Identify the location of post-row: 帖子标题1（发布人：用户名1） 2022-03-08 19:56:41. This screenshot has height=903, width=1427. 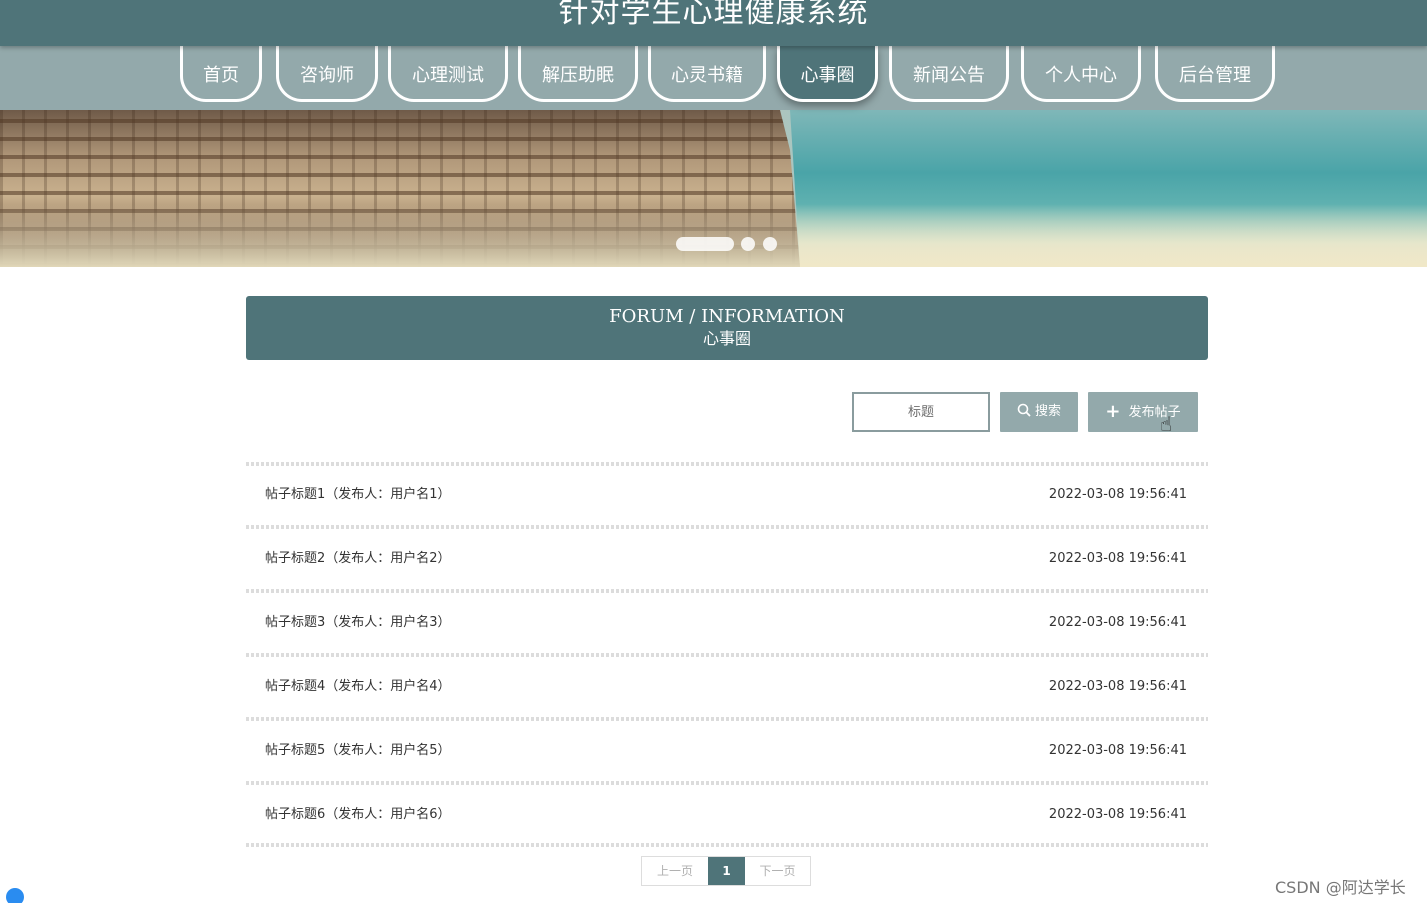
(727, 495).